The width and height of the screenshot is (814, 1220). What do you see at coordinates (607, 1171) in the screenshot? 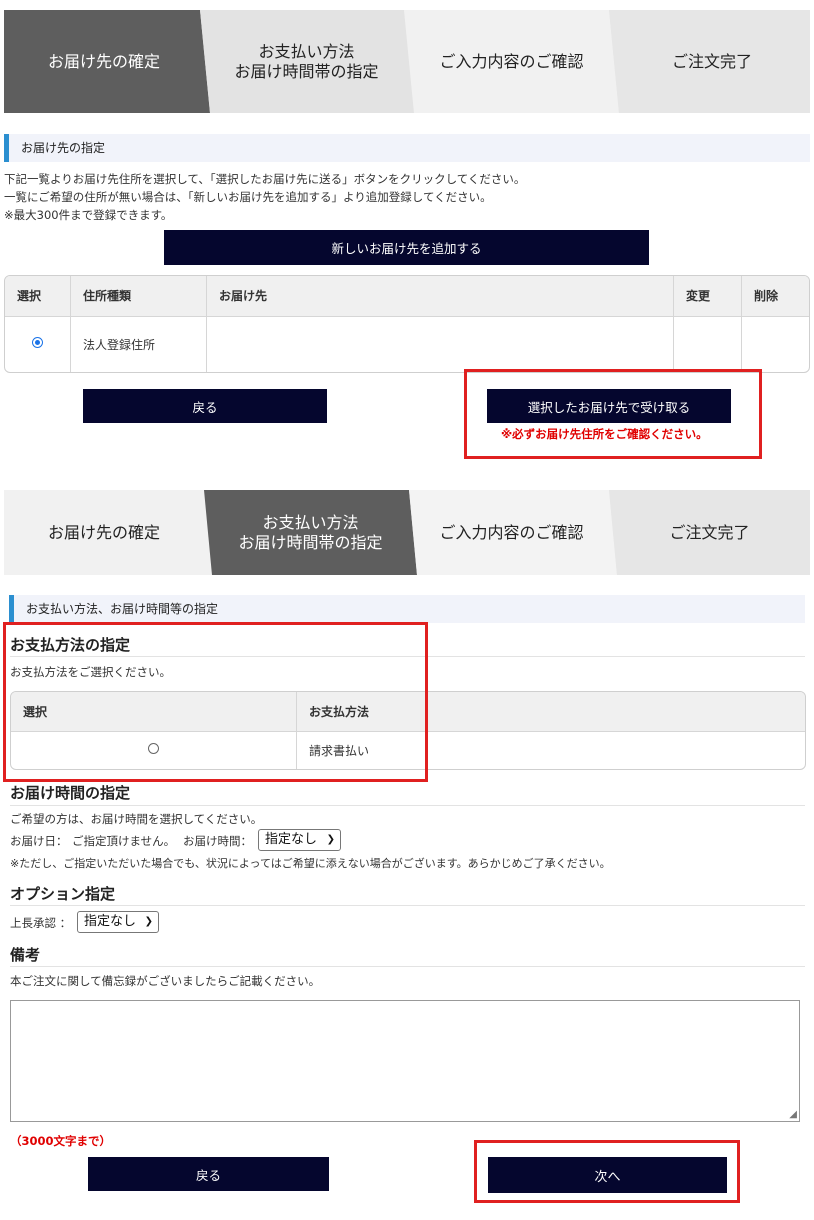
I see `highlight-next-button` at bounding box center [607, 1171].